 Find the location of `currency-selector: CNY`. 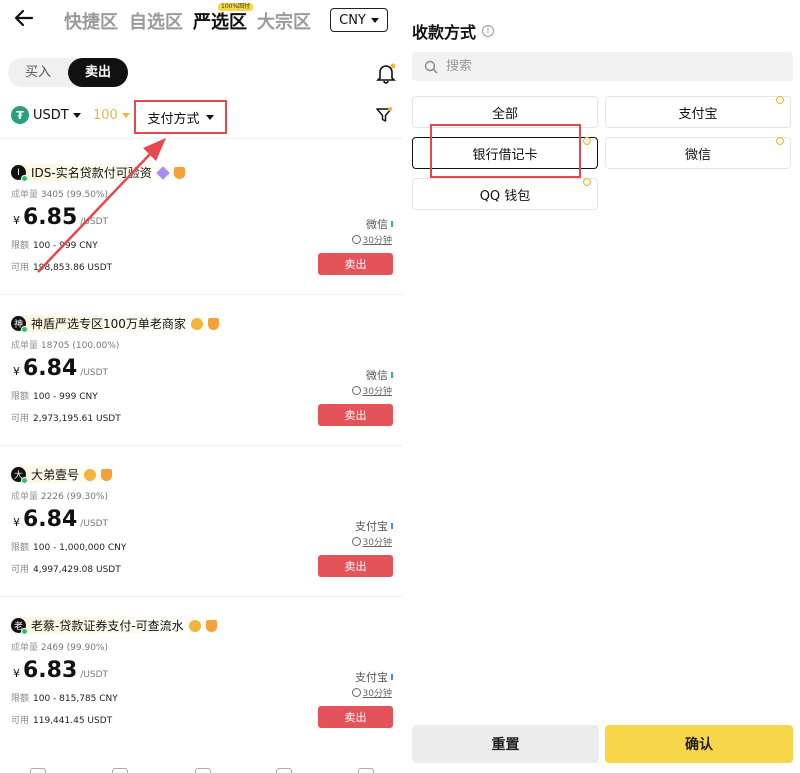

currency-selector: CNY is located at coordinates (359, 20).